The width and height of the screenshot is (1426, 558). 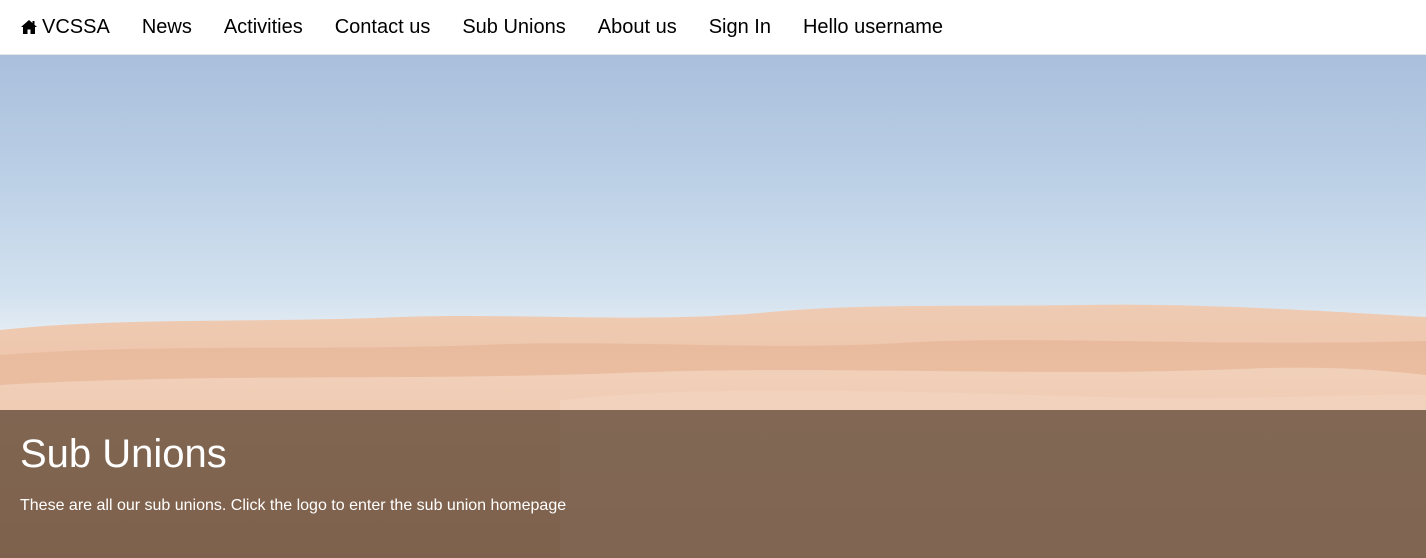 What do you see at coordinates (76, 26) in the screenshot?
I see `brand-label: VCSSA` at bounding box center [76, 26].